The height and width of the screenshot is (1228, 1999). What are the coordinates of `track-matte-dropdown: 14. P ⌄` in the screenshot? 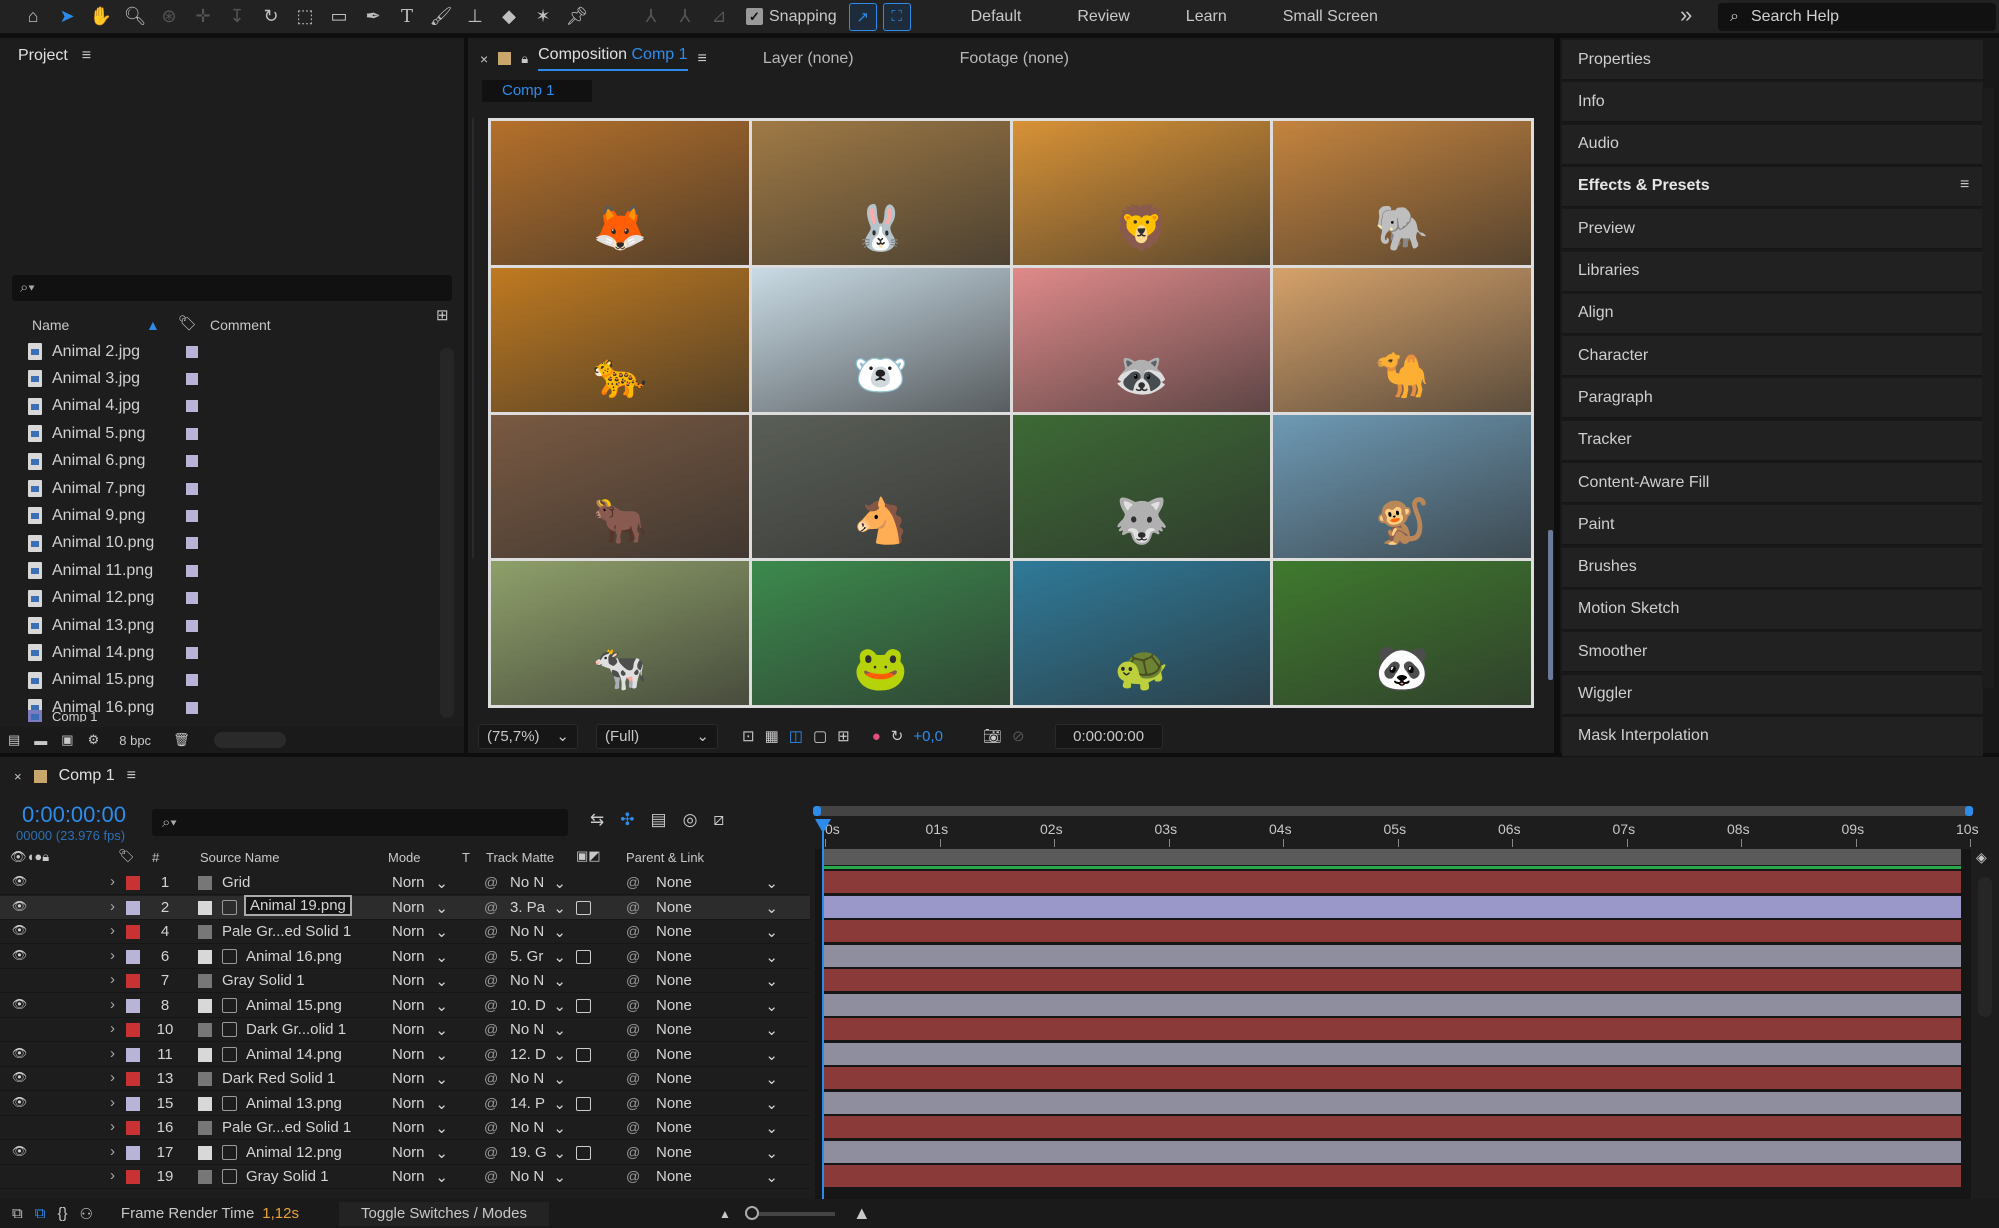 It's located at (538, 1104).